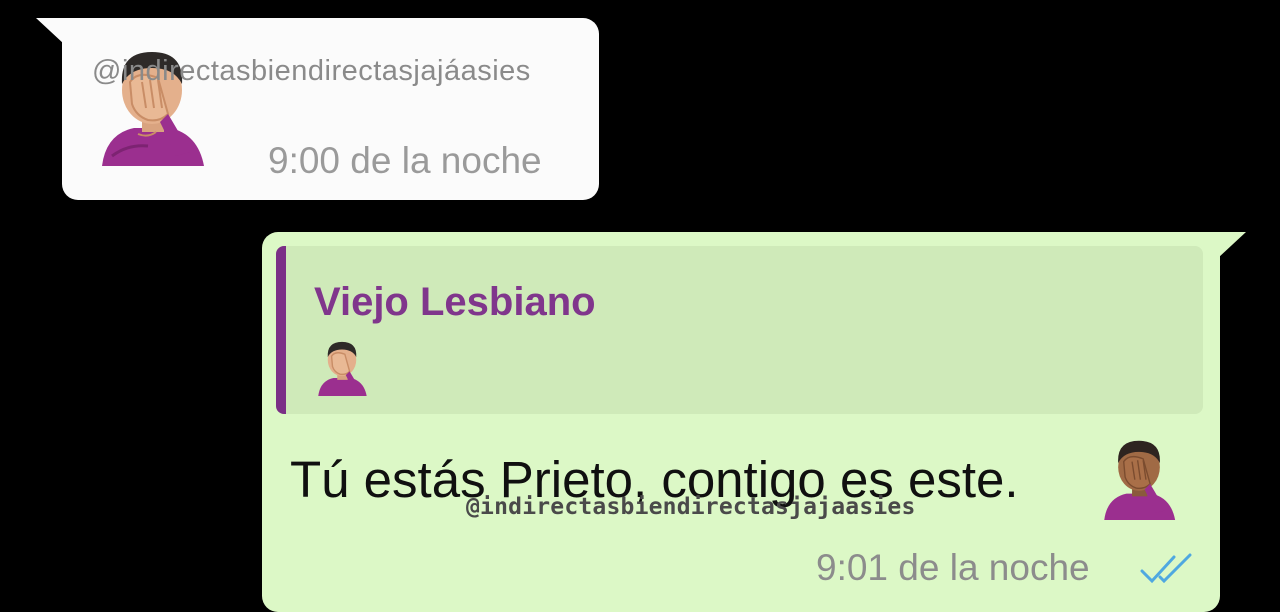 The image size is (1280, 612). Describe the element at coordinates (455, 302) in the screenshot. I see `quoted-author-name: Viejo Lesbiano` at that location.